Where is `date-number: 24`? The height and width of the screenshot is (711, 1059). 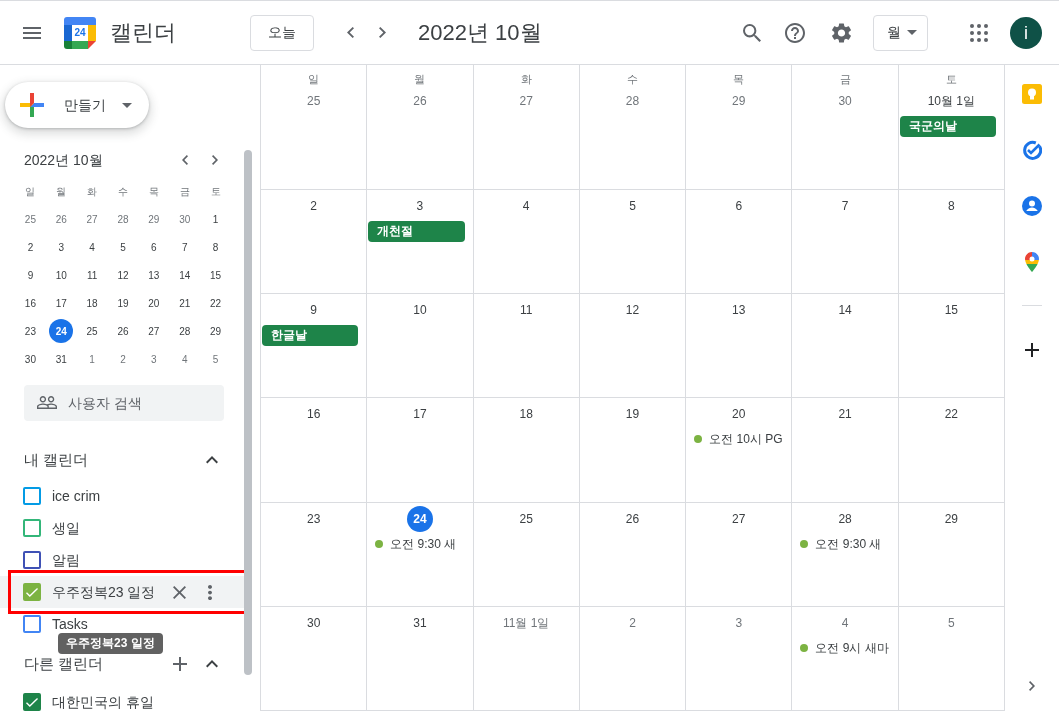 date-number: 24 is located at coordinates (419, 518).